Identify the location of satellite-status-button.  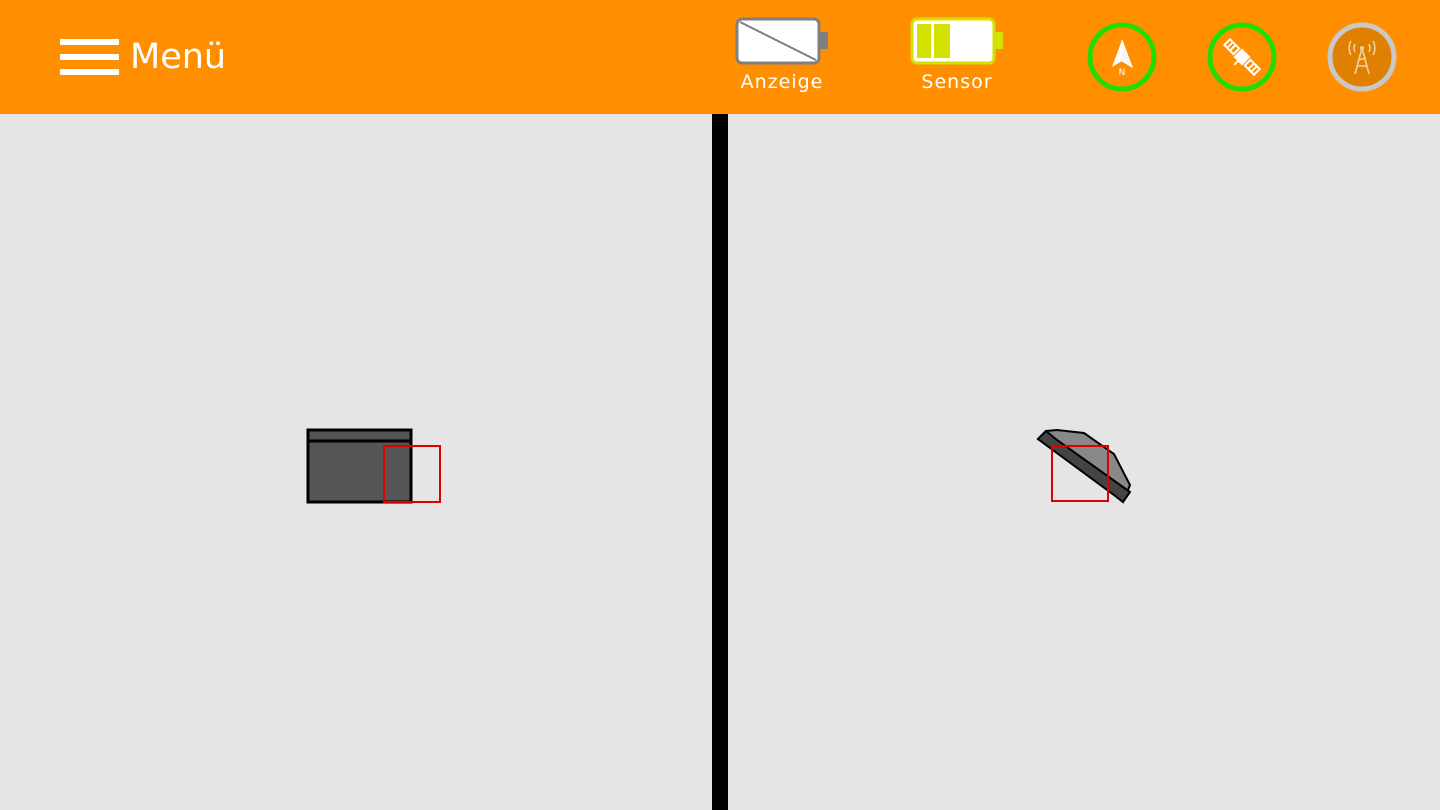
(1242, 57).